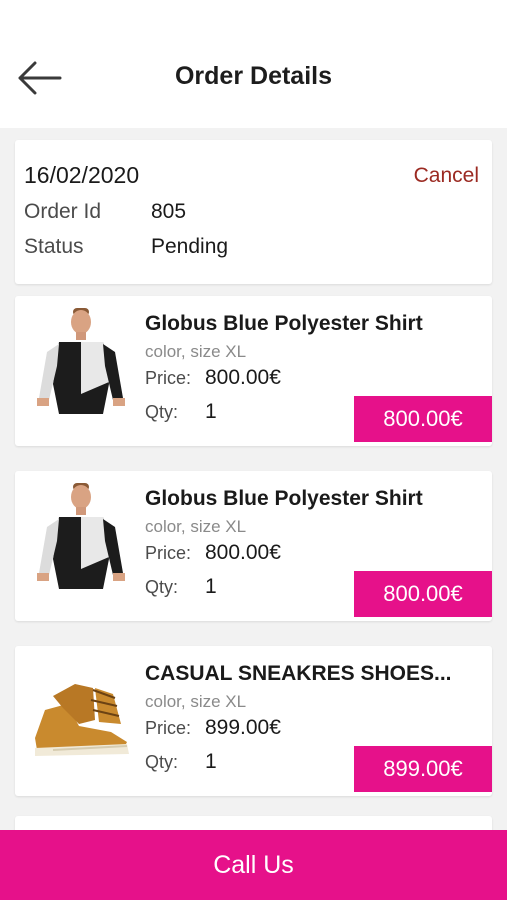 The height and width of the screenshot is (900, 507). Describe the element at coordinates (253, 865) in the screenshot. I see `call-us-button: Call Us` at that location.